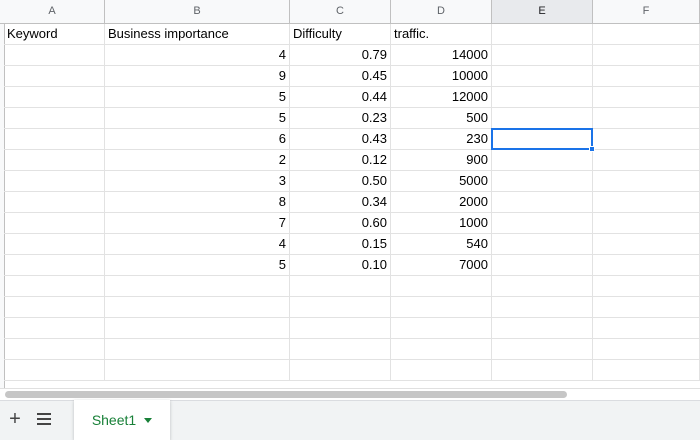  What do you see at coordinates (441, 181) in the screenshot?
I see `grid-cell: 5000` at bounding box center [441, 181].